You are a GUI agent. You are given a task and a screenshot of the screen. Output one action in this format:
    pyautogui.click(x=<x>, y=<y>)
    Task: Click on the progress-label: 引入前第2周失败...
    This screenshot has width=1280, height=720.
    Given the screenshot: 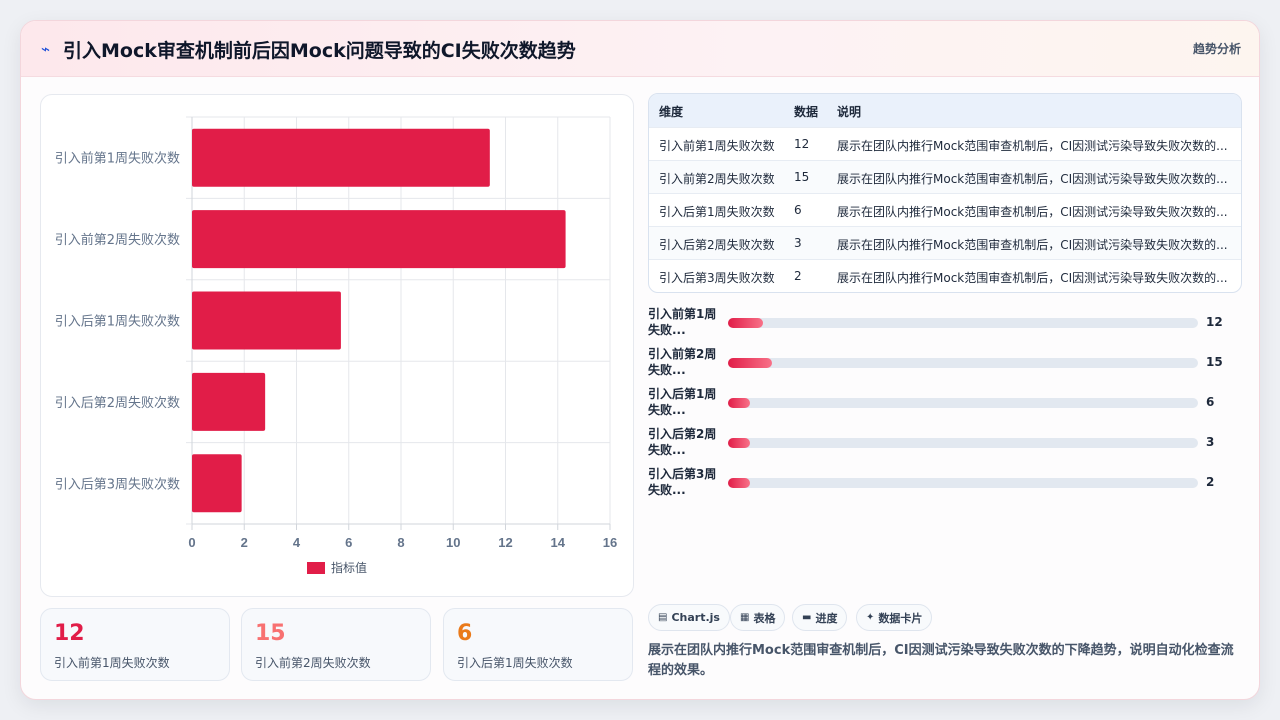 What is the action you would take?
    pyautogui.click(x=682, y=362)
    